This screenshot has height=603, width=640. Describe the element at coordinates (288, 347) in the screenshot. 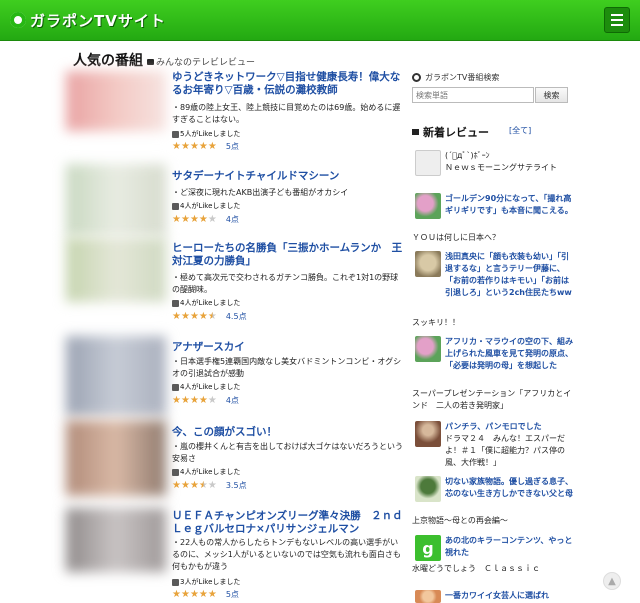

I see `program-title-link: アナザースカイ` at that location.